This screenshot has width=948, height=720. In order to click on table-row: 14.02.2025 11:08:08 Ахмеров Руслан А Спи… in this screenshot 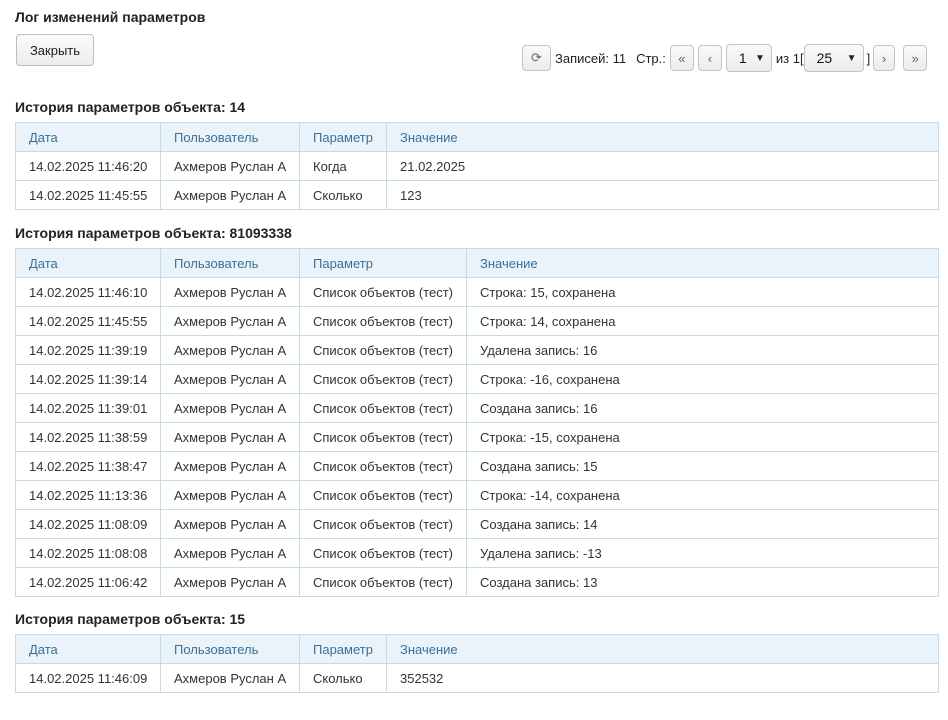, I will do `click(477, 553)`.